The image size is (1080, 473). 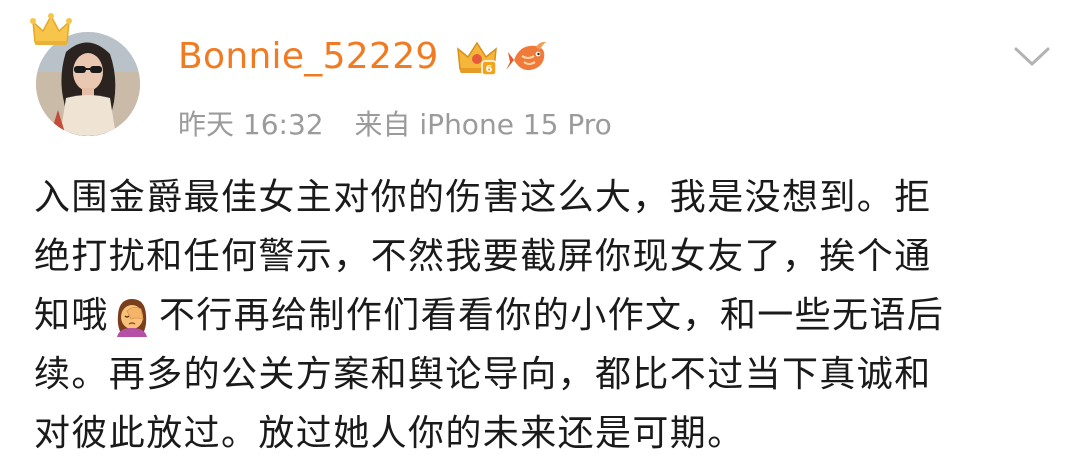 I want to click on post-body-segment: 不行再给制作们看看你的小作文，和一些无语后, so click(x=551, y=315).